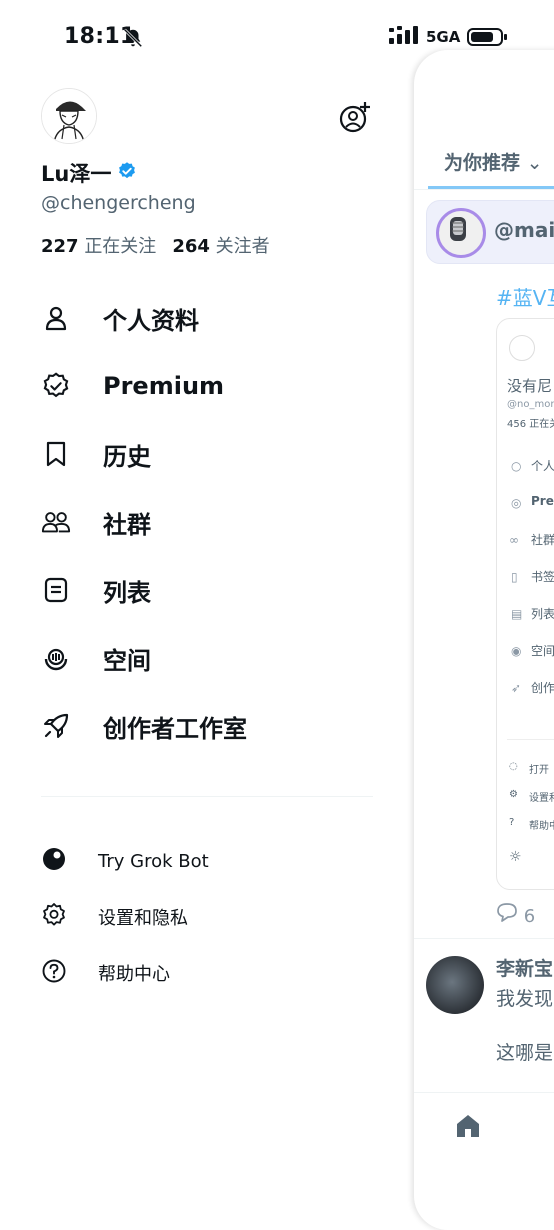  Describe the element at coordinates (133, 40) in the screenshot. I see `bell-muted-icon` at that location.